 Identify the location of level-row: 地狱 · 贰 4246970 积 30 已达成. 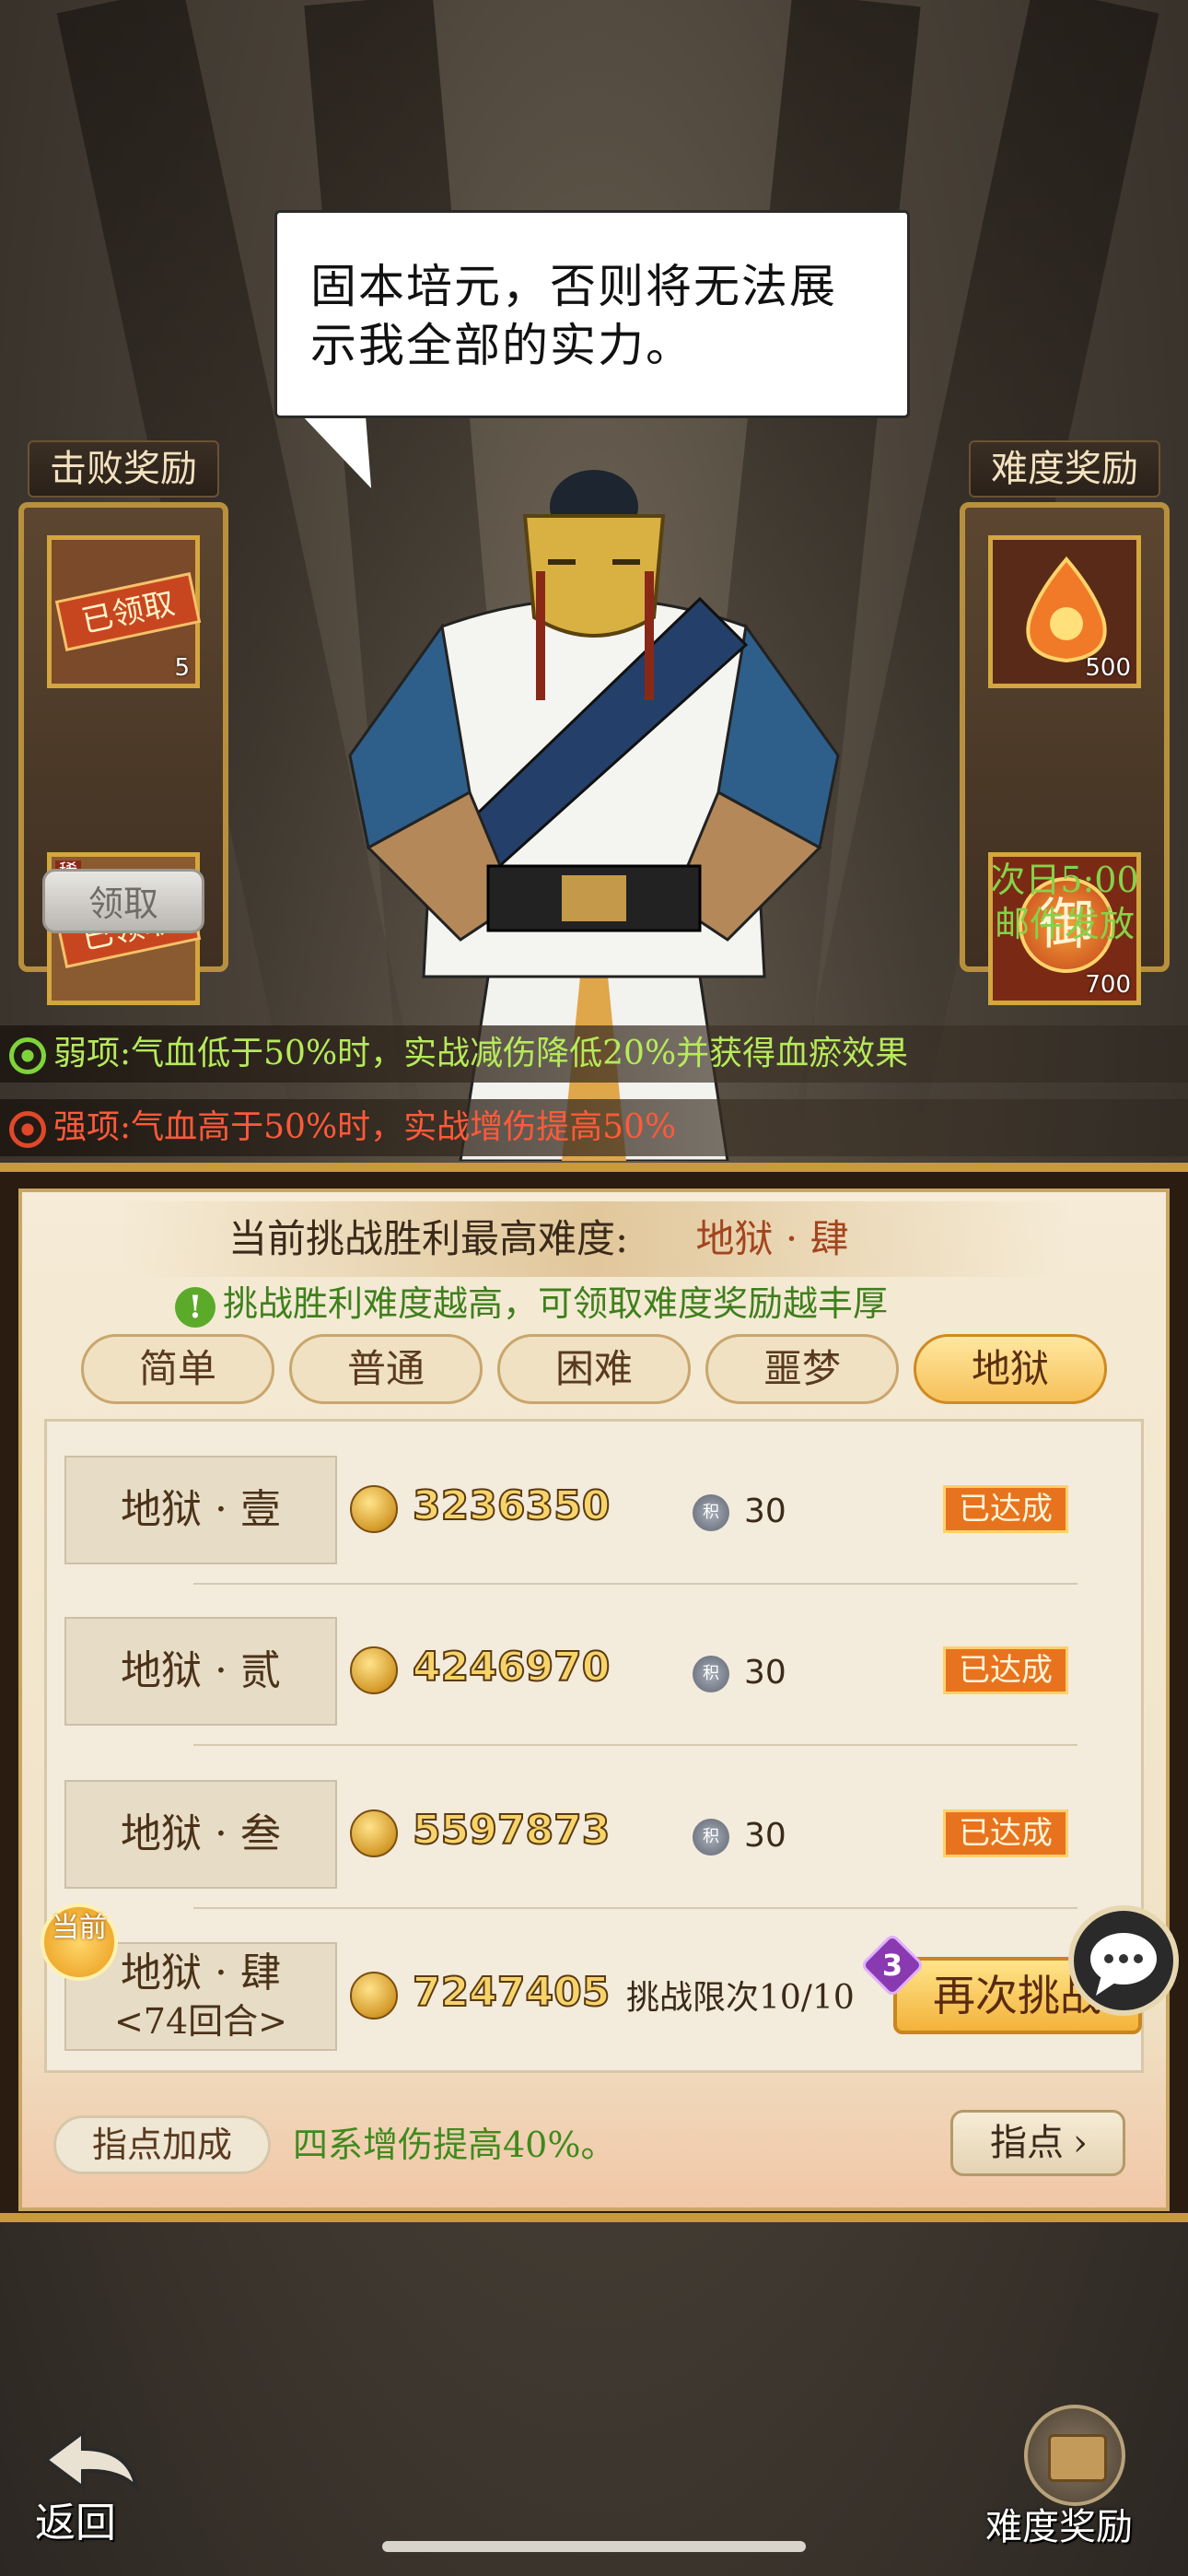
(594, 1667).